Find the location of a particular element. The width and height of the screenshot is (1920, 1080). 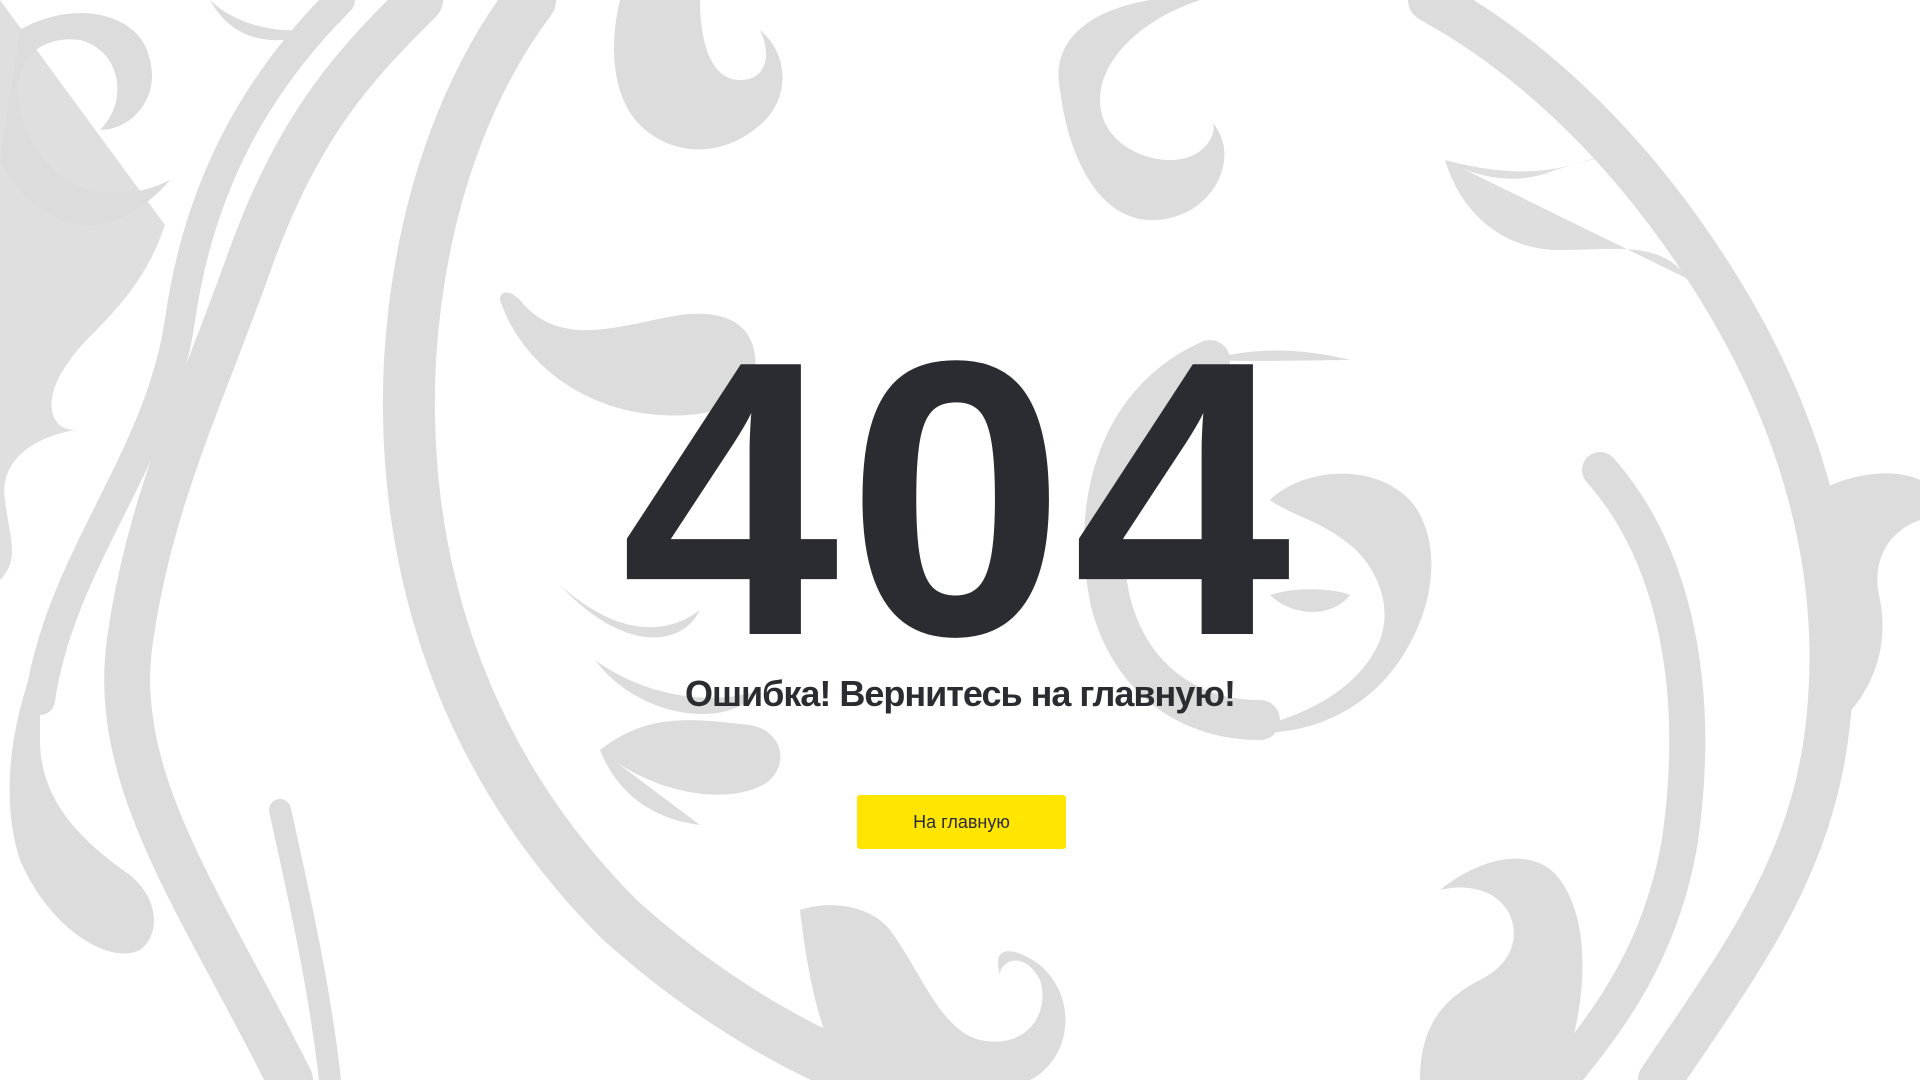

error-message: Ошибка! Вернитесь на главную! is located at coordinates (960, 693).